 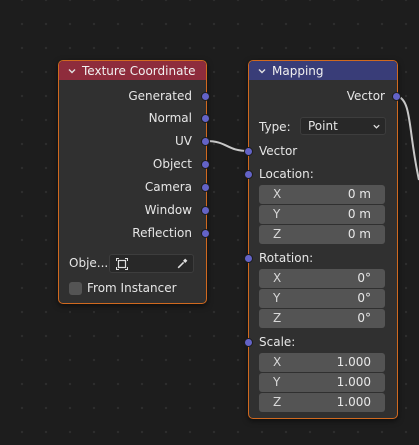 I want to click on link-uv-to-vector, so click(x=227, y=146).